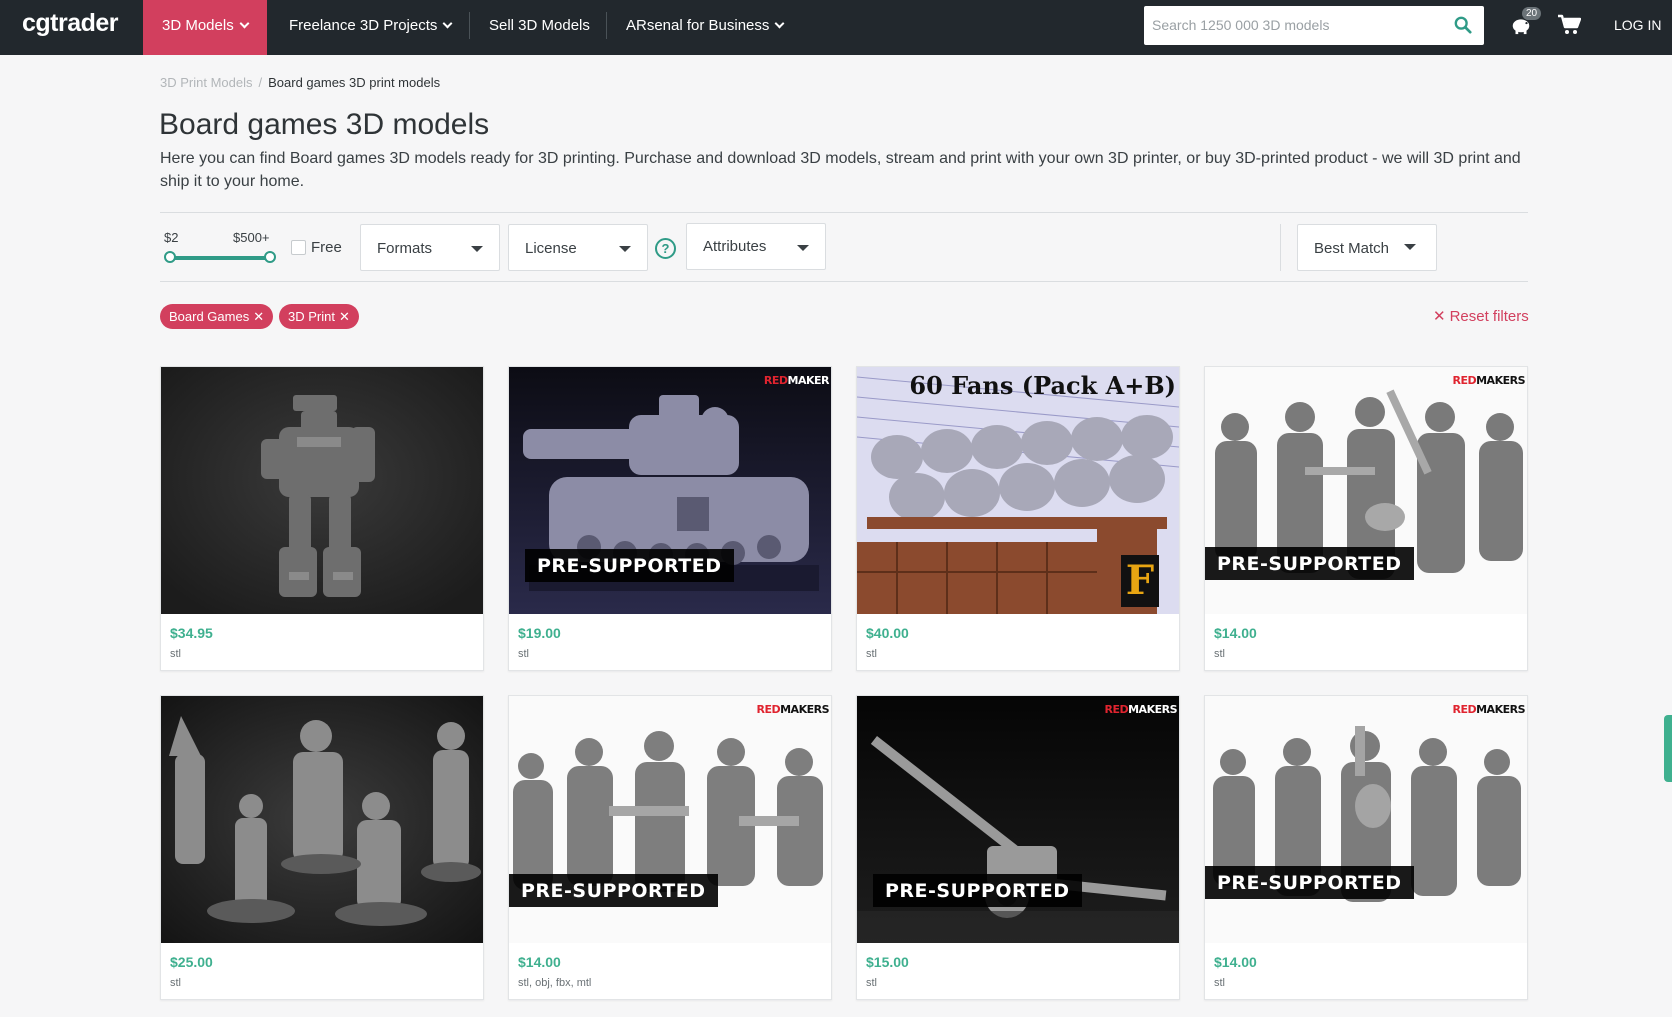 The width and height of the screenshot is (1672, 1017). What do you see at coordinates (539, 633) in the screenshot?
I see `product-price: $19.00` at bounding box center [539, 633].